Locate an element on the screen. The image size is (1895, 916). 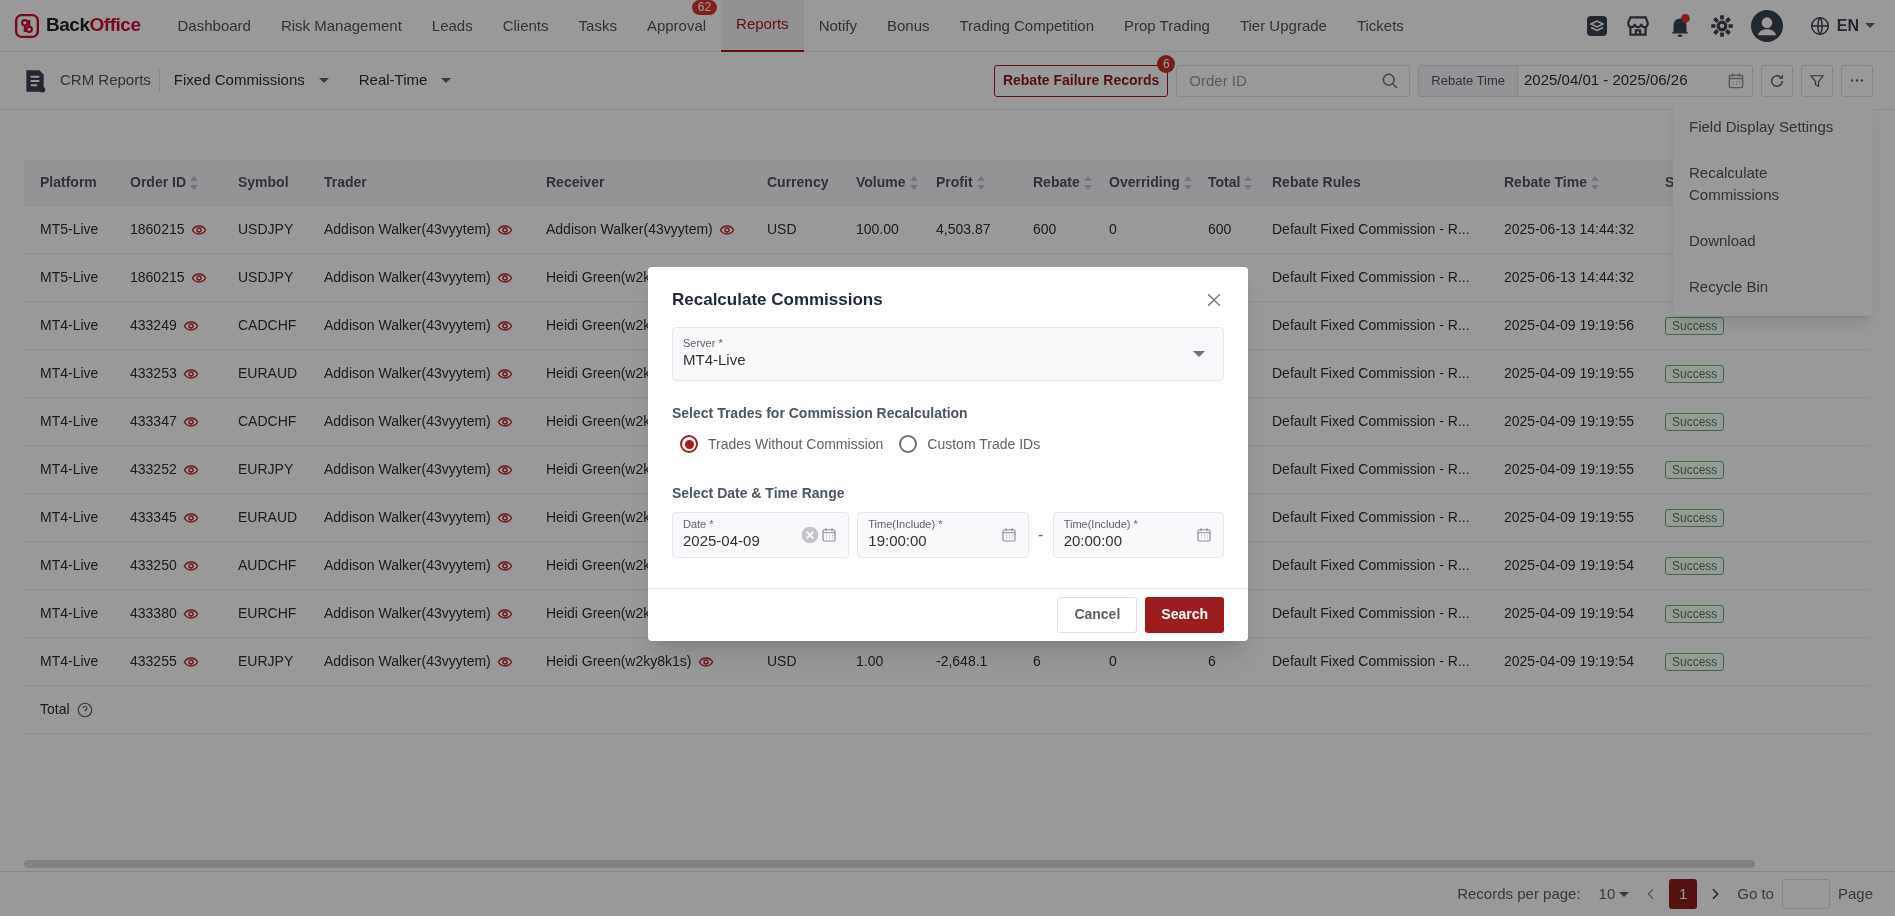
nav-tab: Dashboard is located at coordinates (214, 25).